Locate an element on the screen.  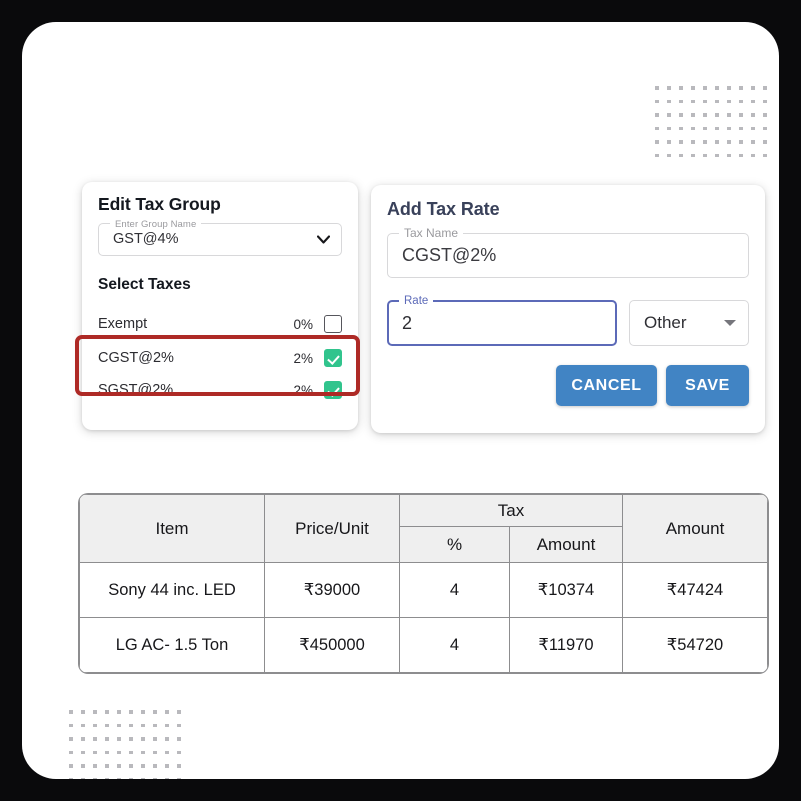
tax-checkbox-sgst is located at coordinates (333, 390).